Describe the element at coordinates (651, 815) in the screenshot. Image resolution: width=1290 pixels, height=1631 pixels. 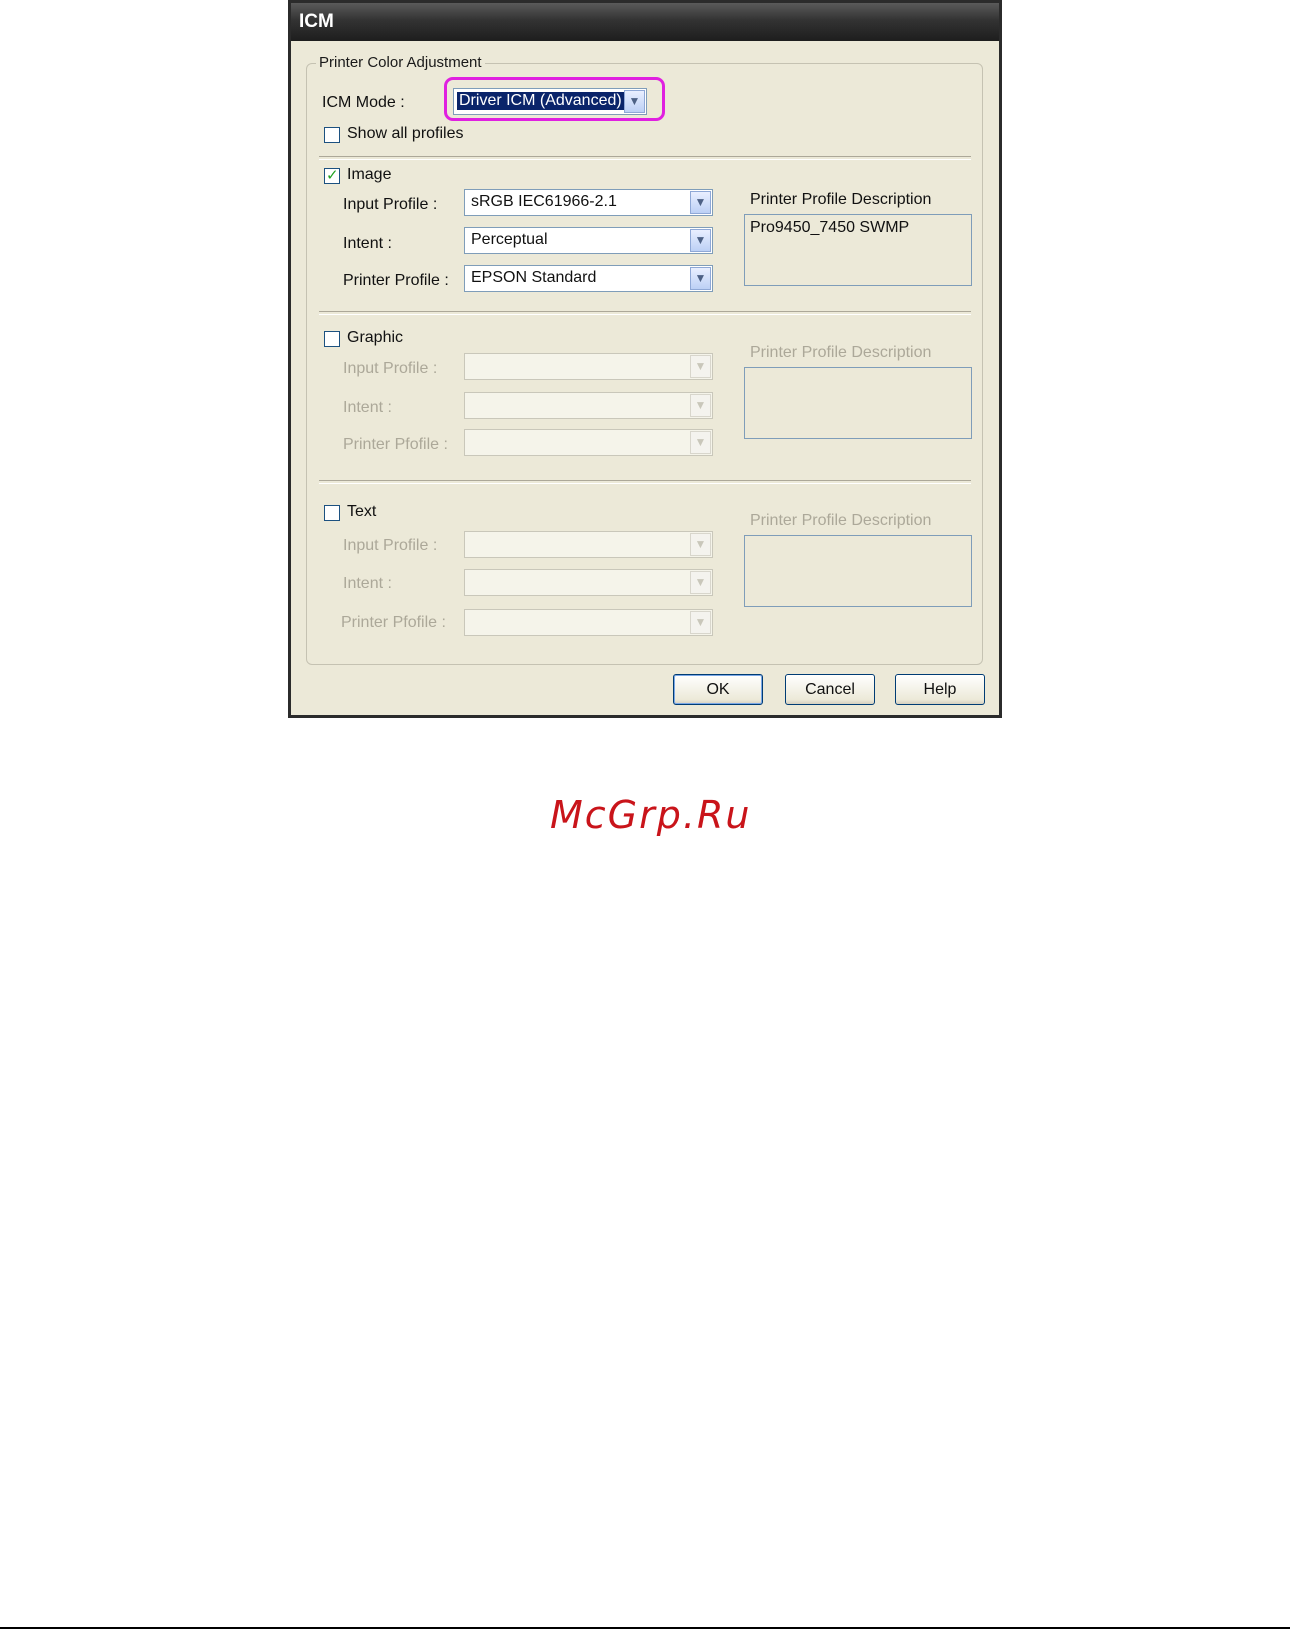
I see `watermark: McGrp.Ru` at that location.